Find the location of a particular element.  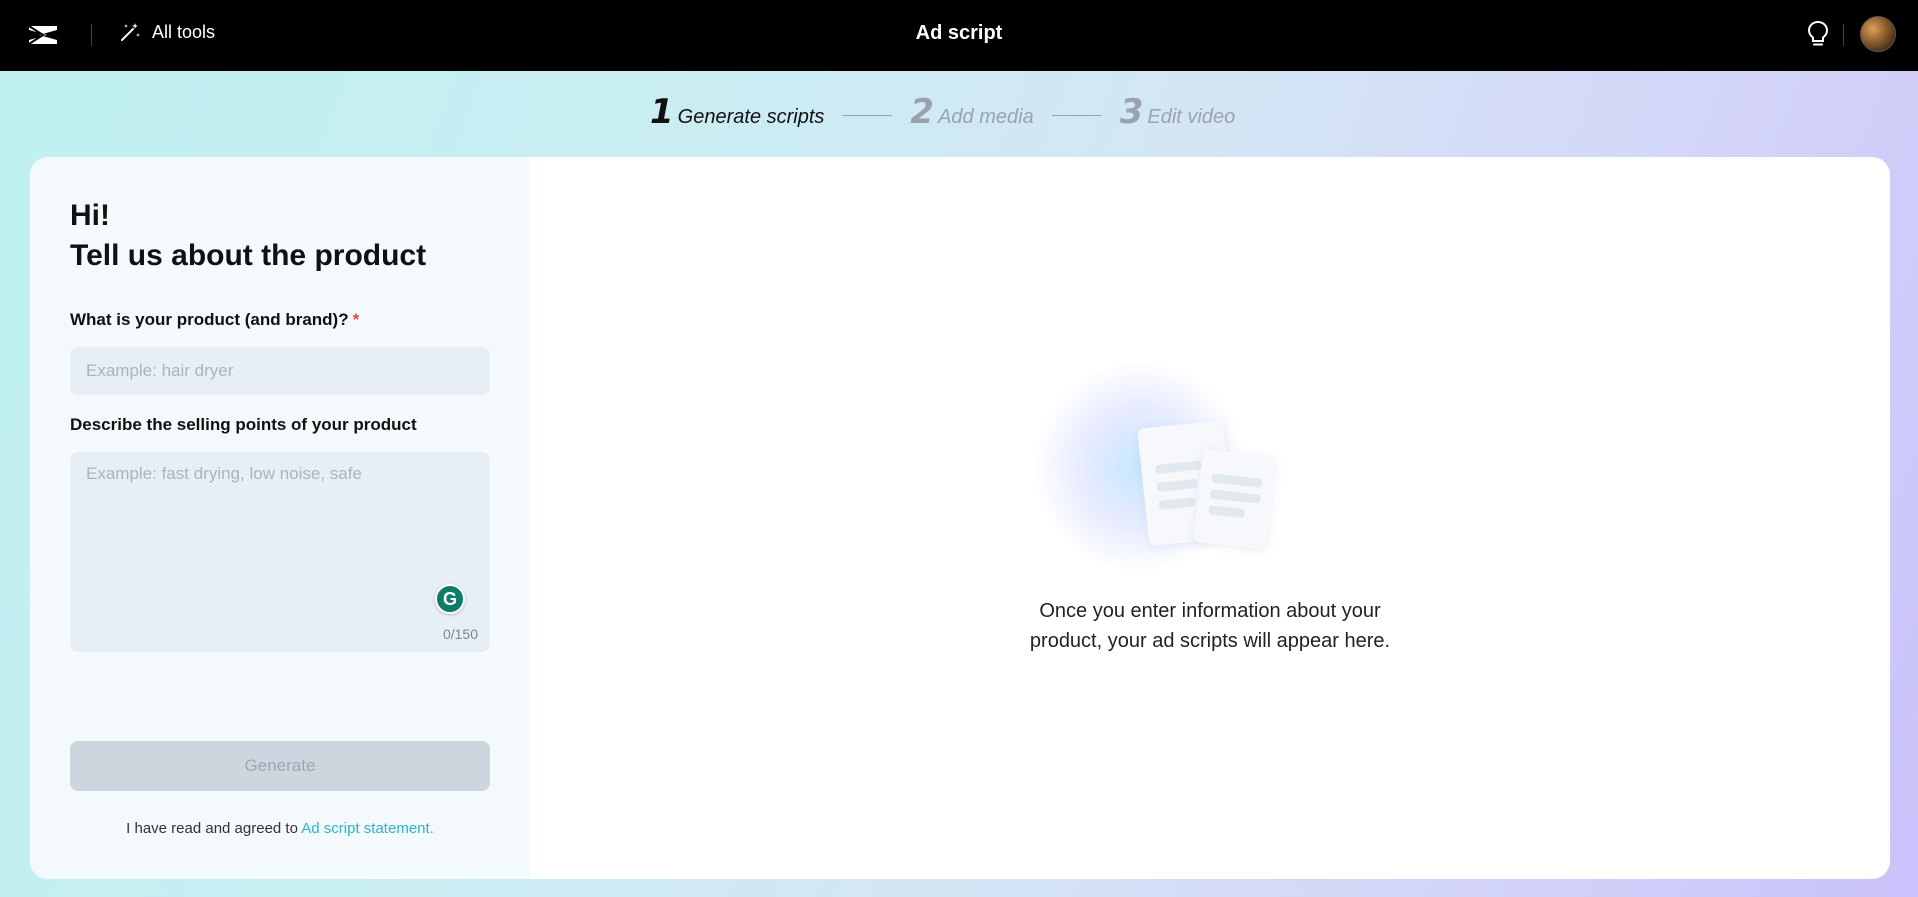

char-counter: 0/150 is located at coordinates (460, 634).